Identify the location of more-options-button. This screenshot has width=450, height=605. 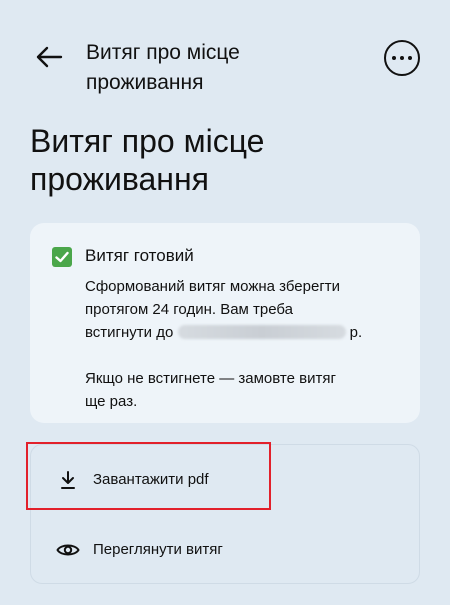
(402, 58).